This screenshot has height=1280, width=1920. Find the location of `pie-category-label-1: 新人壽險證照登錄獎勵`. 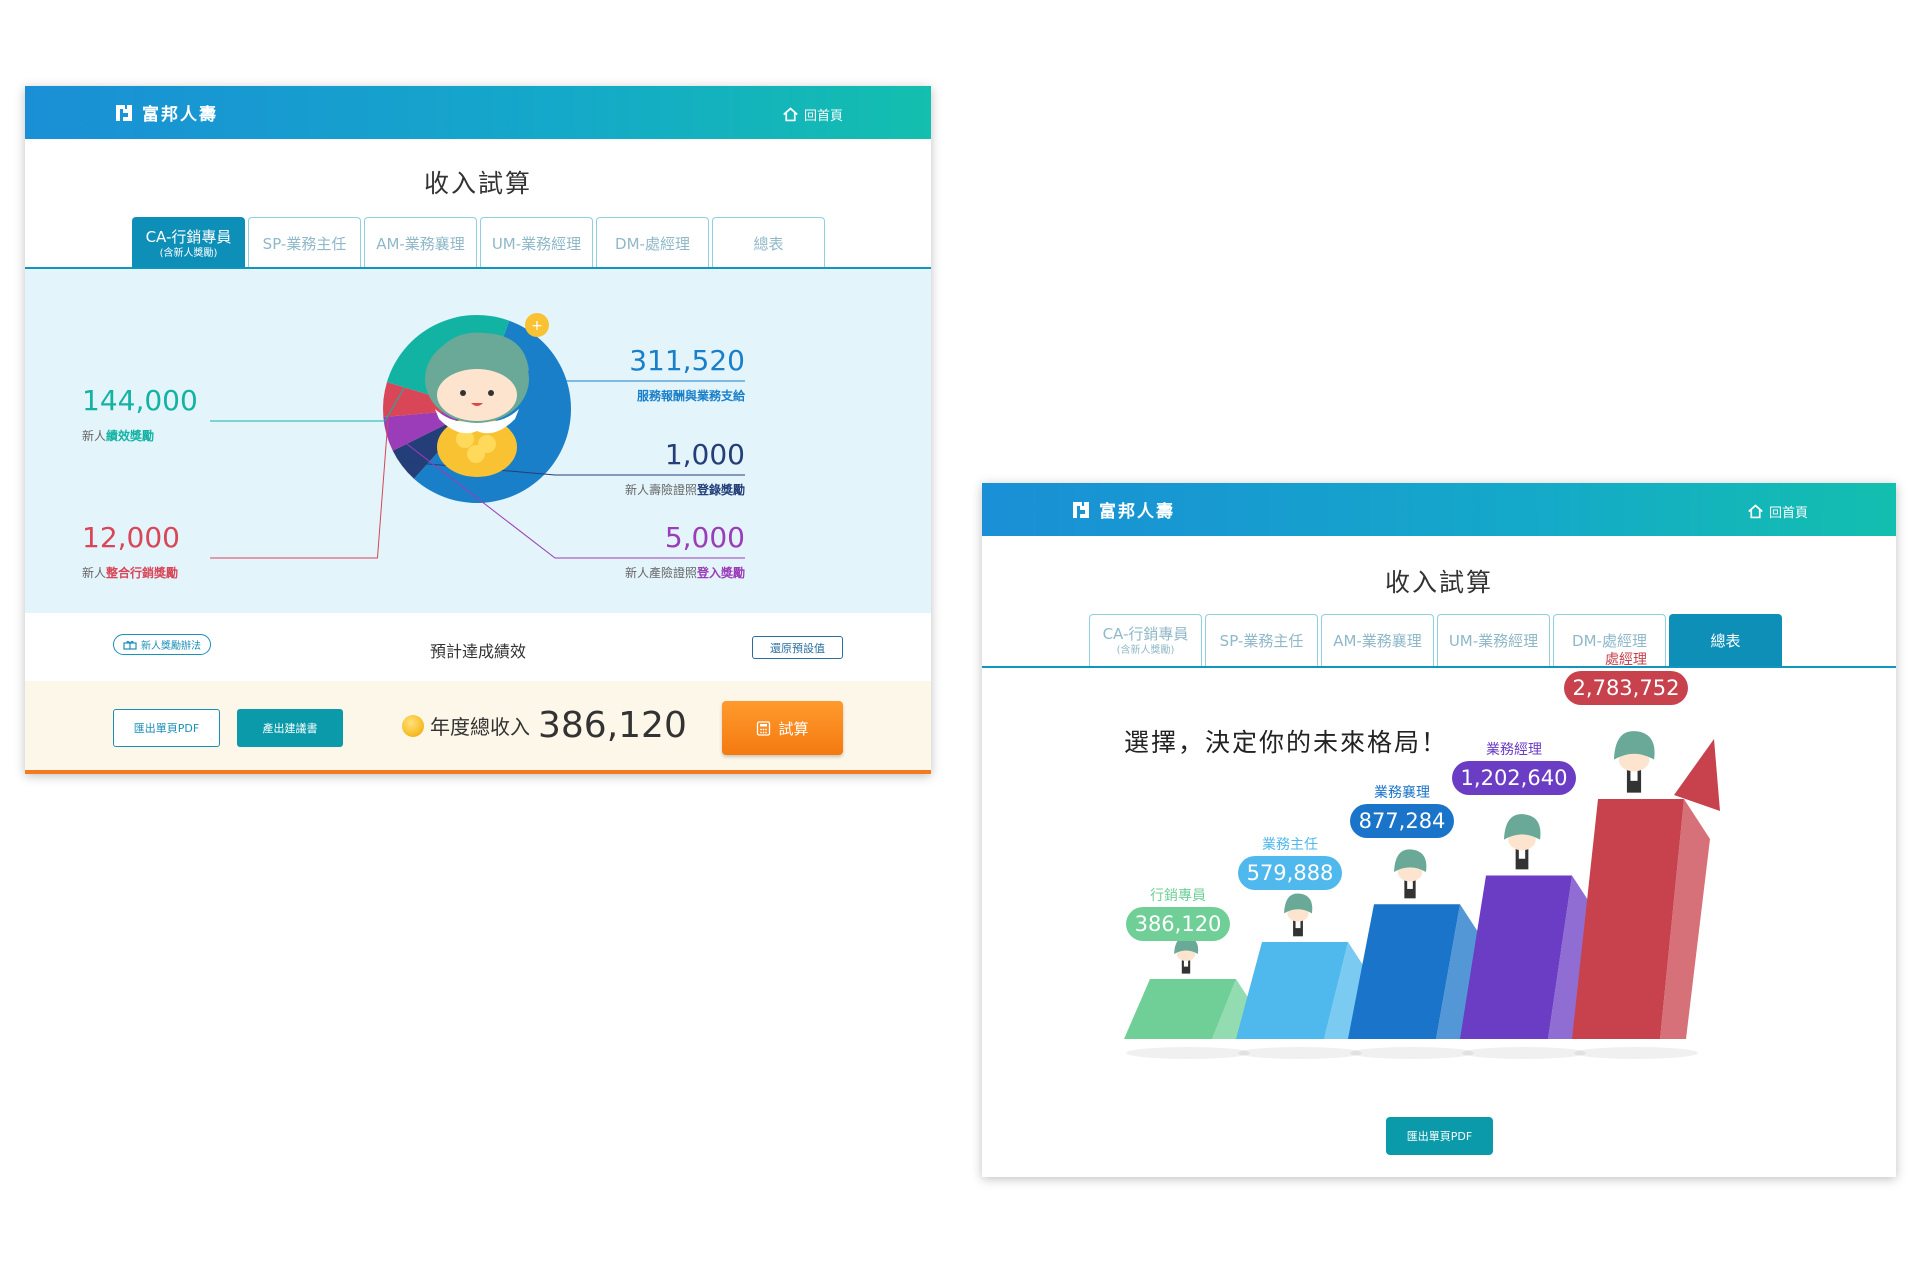

pie-category-label-1: 新人壽險證照登錄獎勵 is located at coordinates (685, 489).